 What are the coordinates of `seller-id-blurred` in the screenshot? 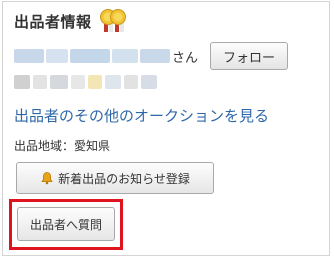 It's located at (85, 82).